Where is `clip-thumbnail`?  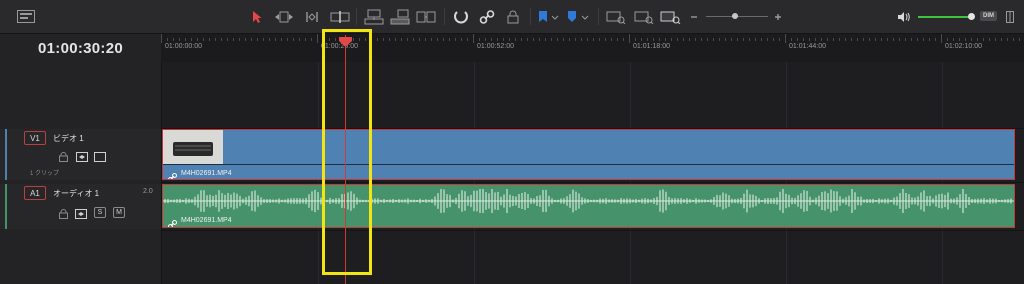 clip-thumbnail is located at coordinates (193, 147).